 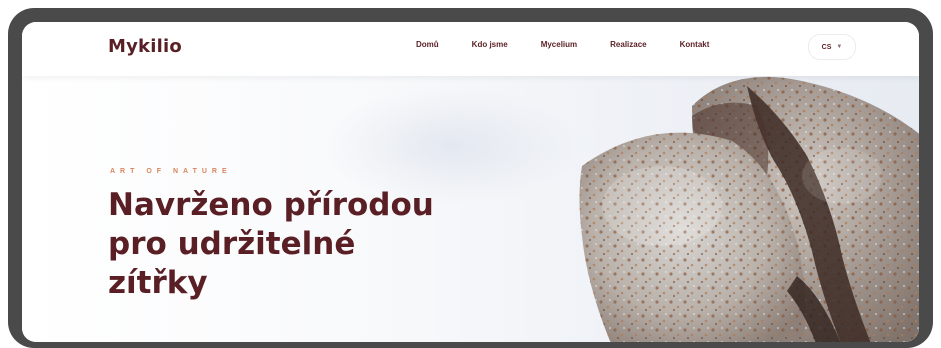 What do you see at coordinates (158, 283) in the screenshot?
I see `headline-line-3: zítřky` at bounding box center [158, 283].